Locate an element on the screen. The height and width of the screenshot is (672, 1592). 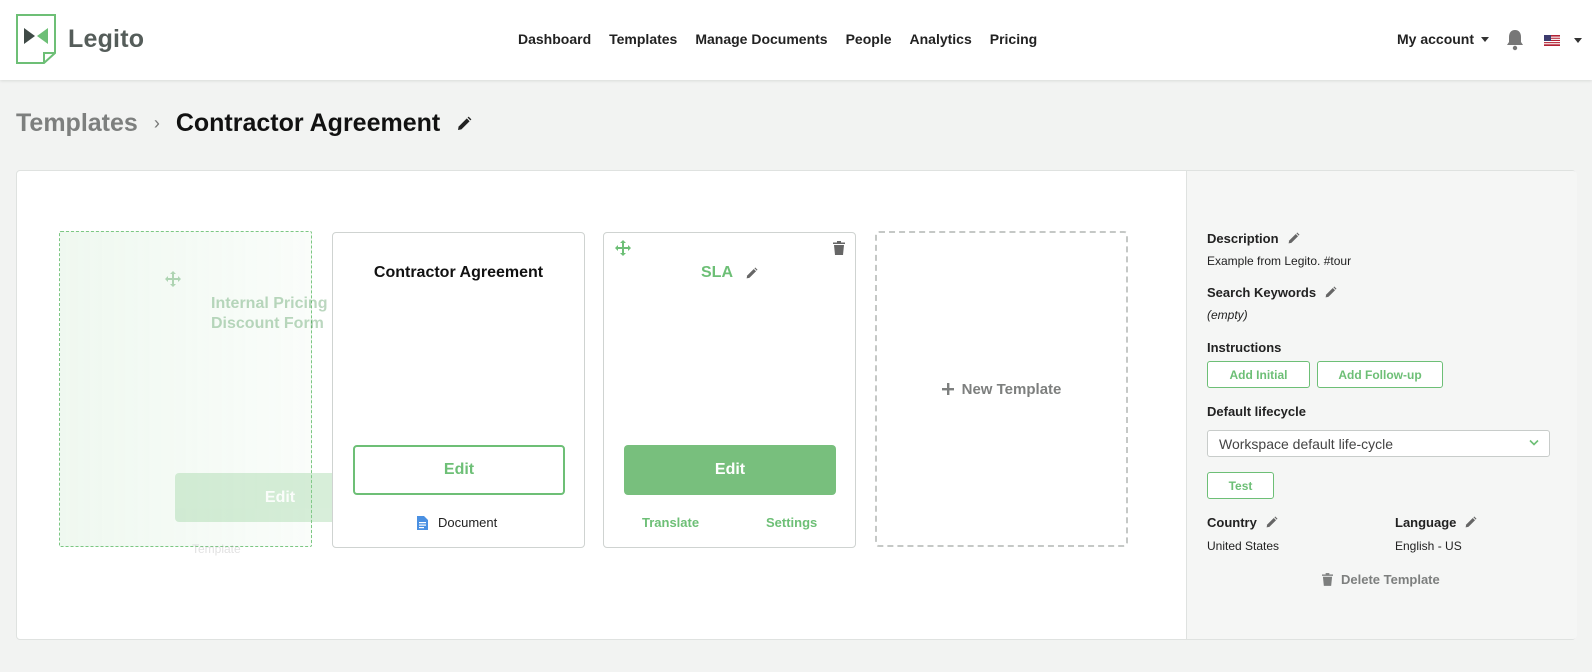
country-value: United States is located at coordinates (1243, 546).